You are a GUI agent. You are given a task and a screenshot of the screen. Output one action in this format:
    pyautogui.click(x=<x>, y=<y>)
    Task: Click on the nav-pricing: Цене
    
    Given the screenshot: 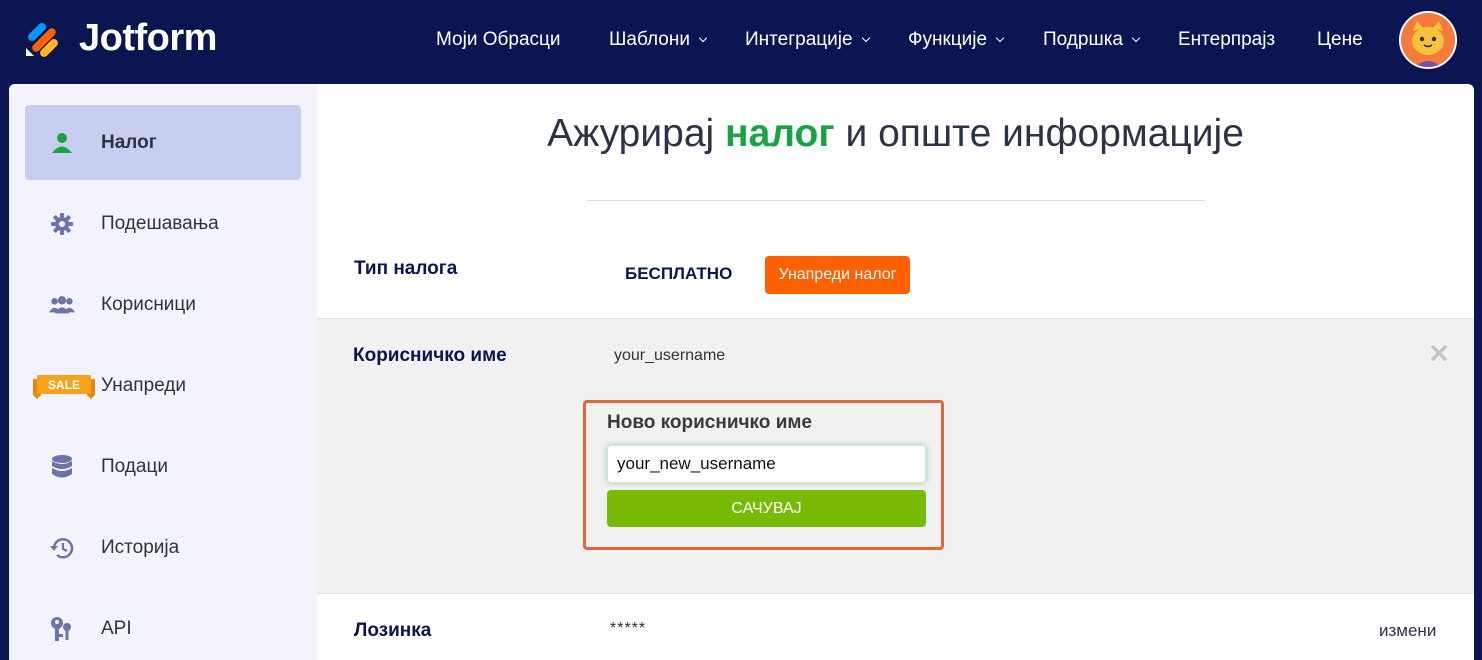 What is the action you would take?
    pyautogui.click(x=1340, y=40)
    